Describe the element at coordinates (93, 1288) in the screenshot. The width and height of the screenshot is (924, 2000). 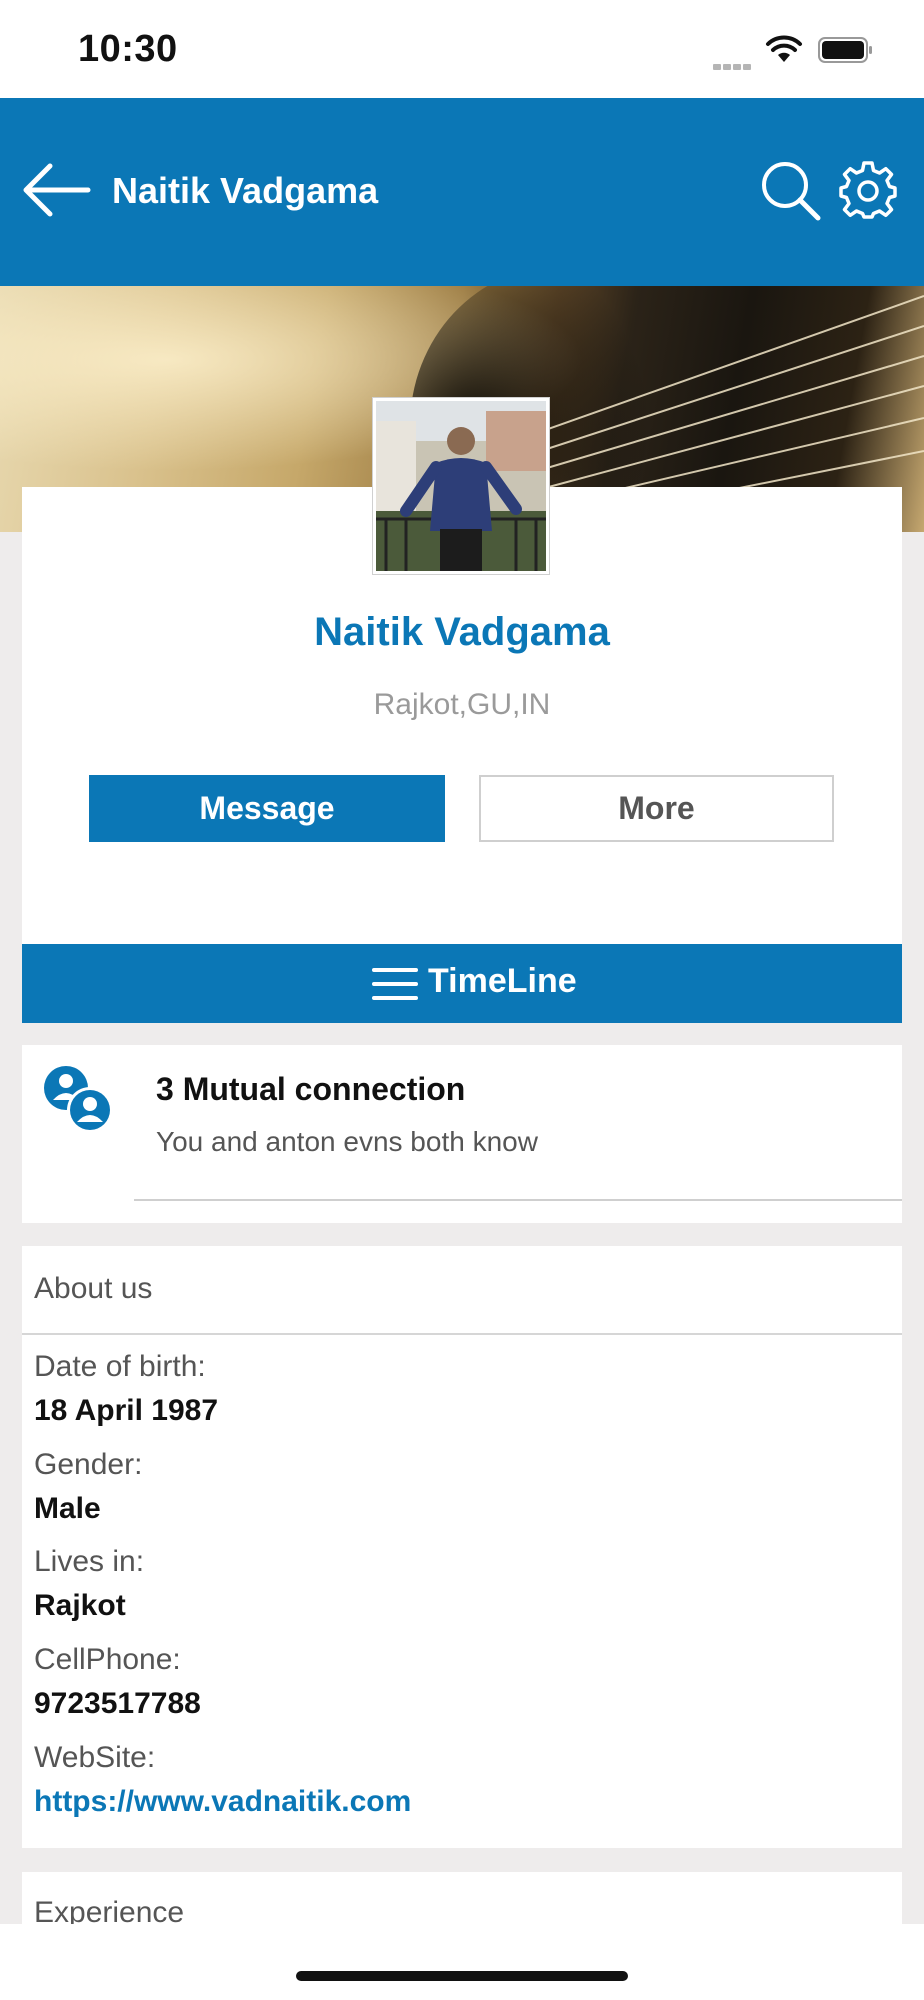
I see `about-title: About us` at that location.